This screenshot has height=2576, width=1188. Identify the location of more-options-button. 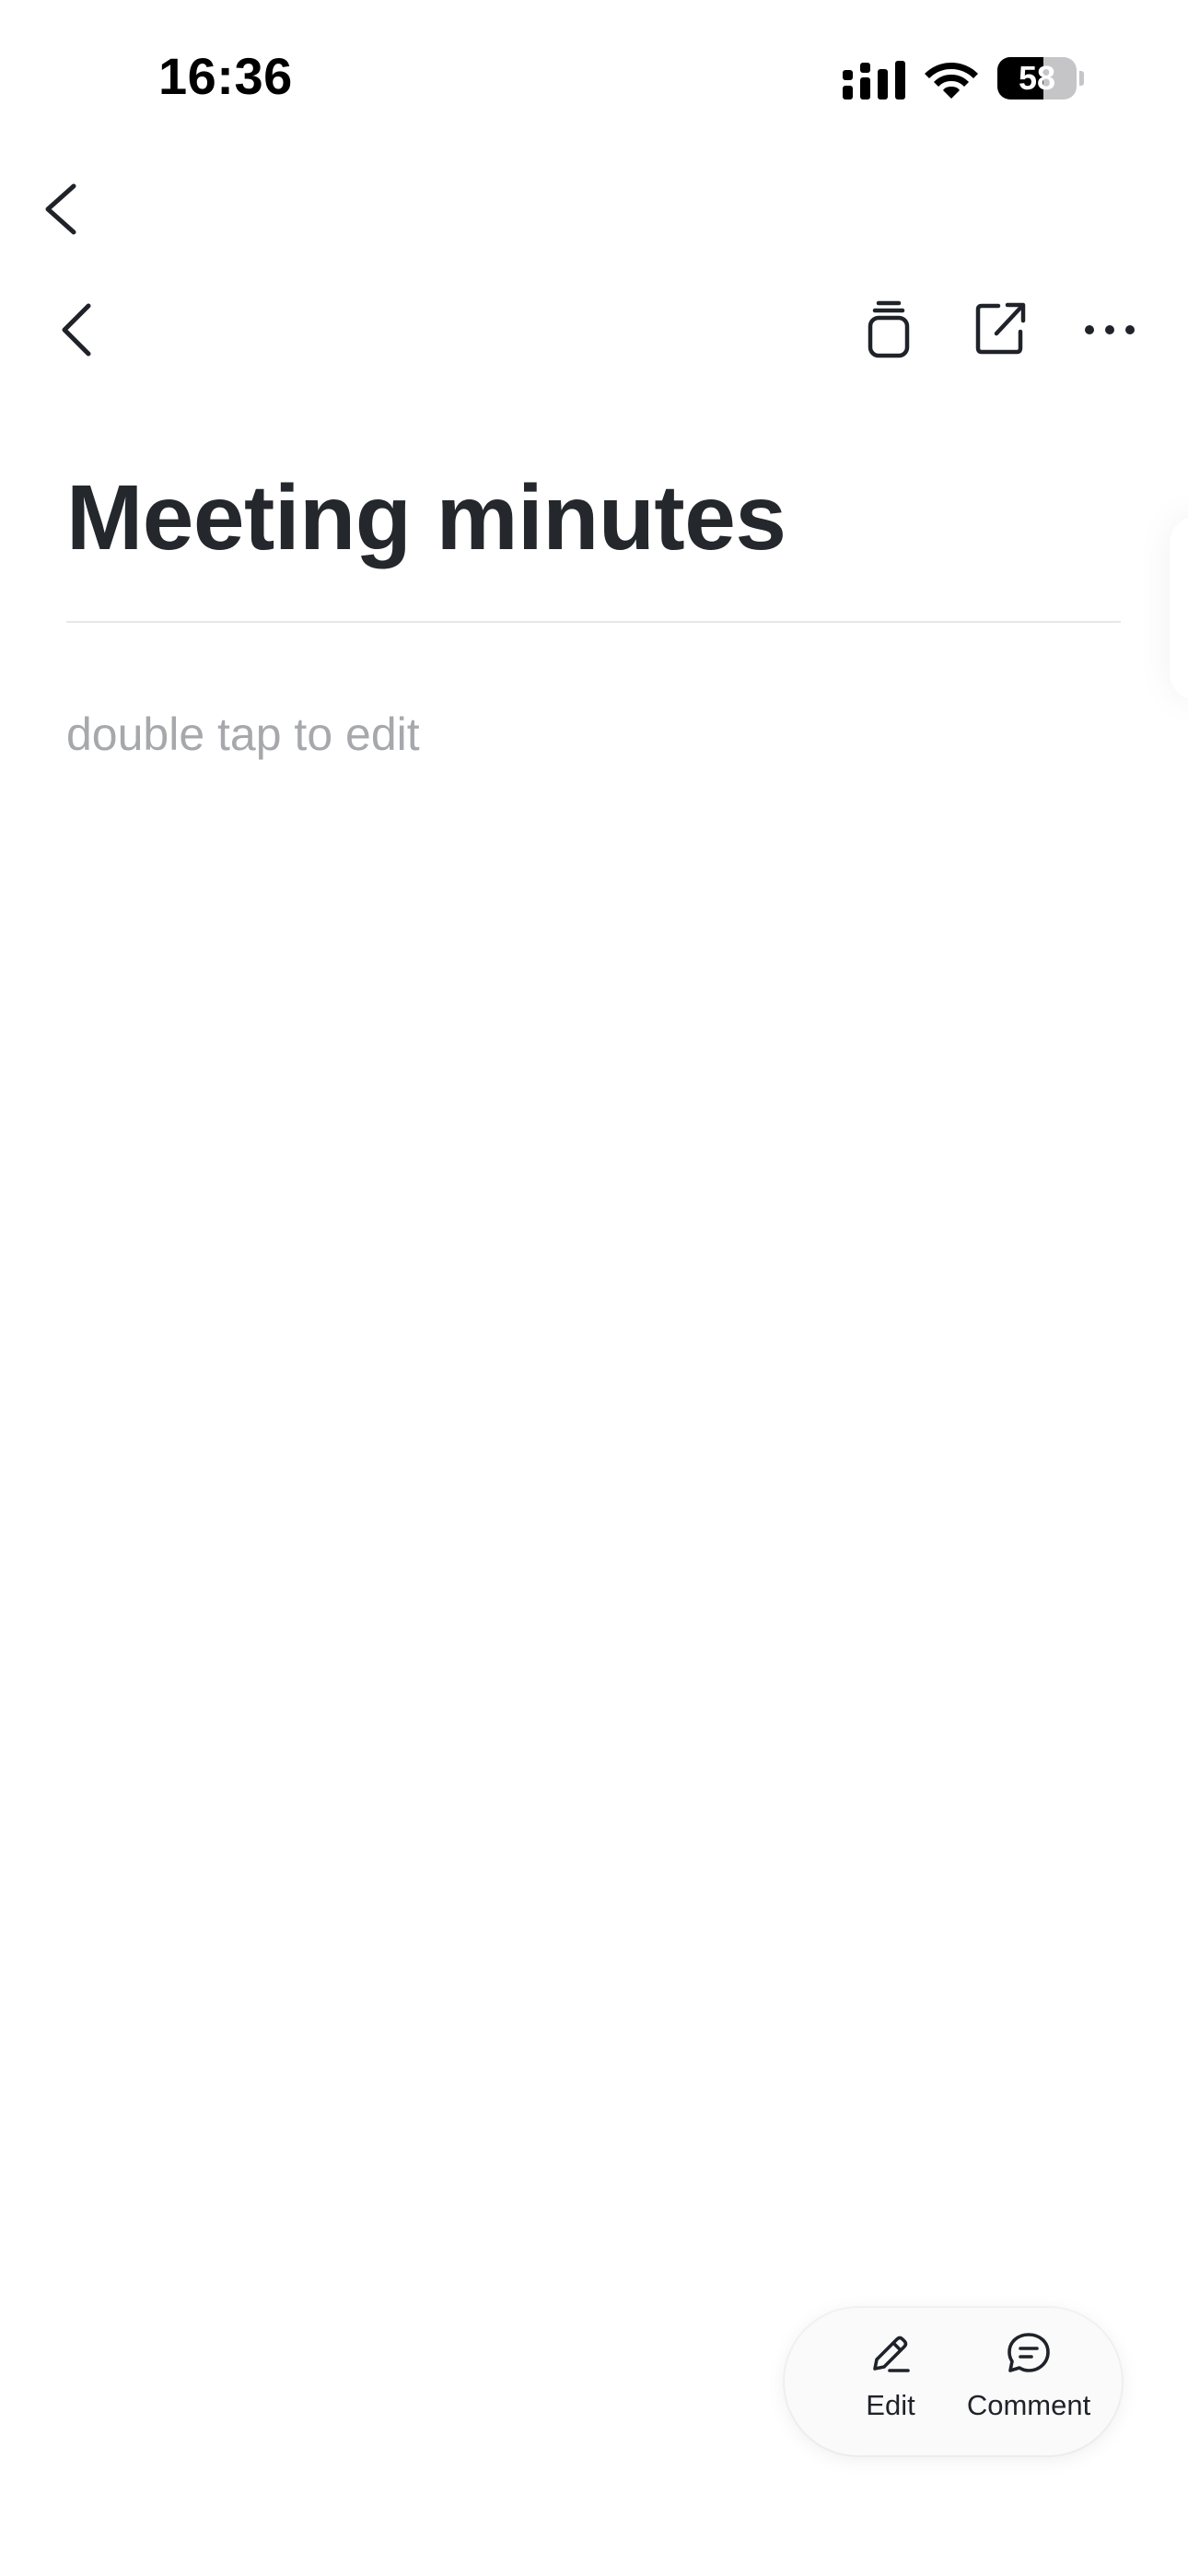
(1109, 327).